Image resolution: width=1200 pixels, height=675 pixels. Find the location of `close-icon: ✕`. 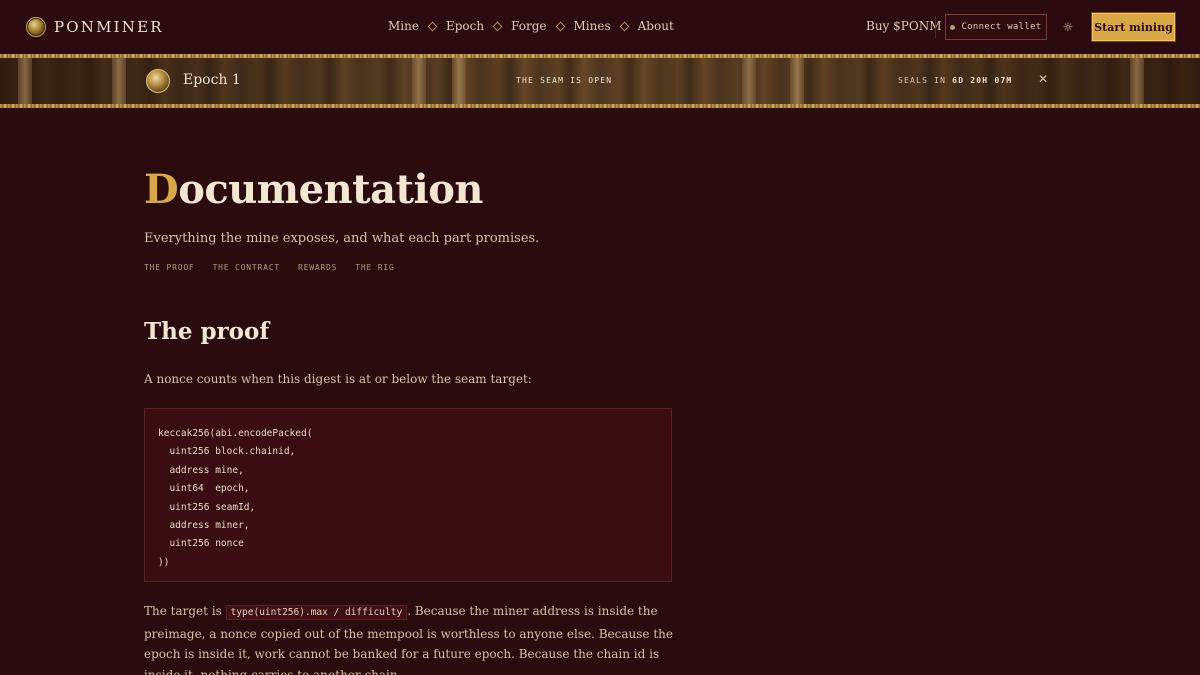

close-icon: ✕ is located at coordinates (1044, 79).